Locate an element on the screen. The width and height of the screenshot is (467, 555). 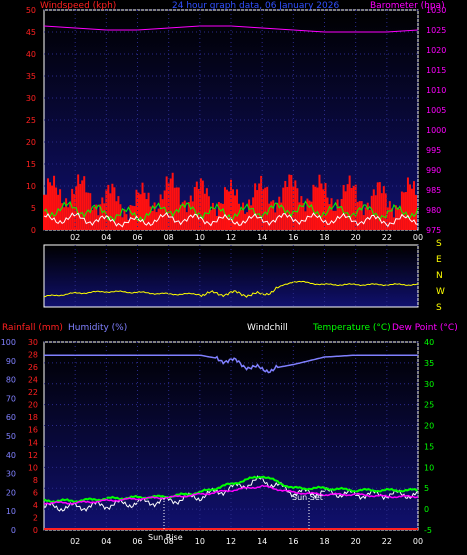
windspeed-tick-label: 40 is located at coordinates (31, 54).